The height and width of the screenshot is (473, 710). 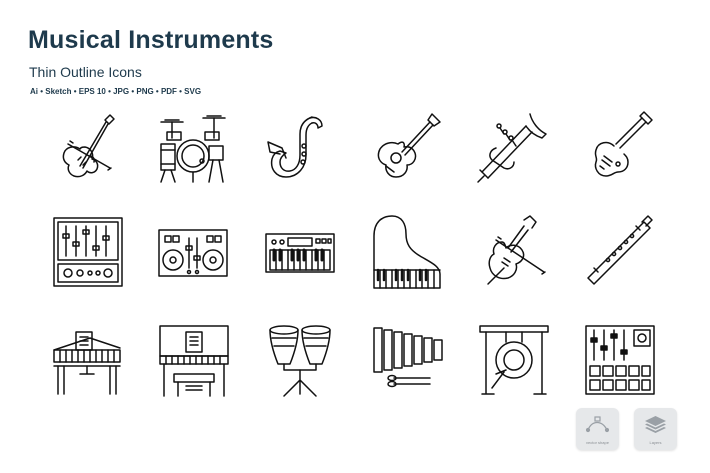 What do you see at coordinates (88, 250) in the screenshot?
I see `mixing-console-icon` at bounding box center [88, 250].